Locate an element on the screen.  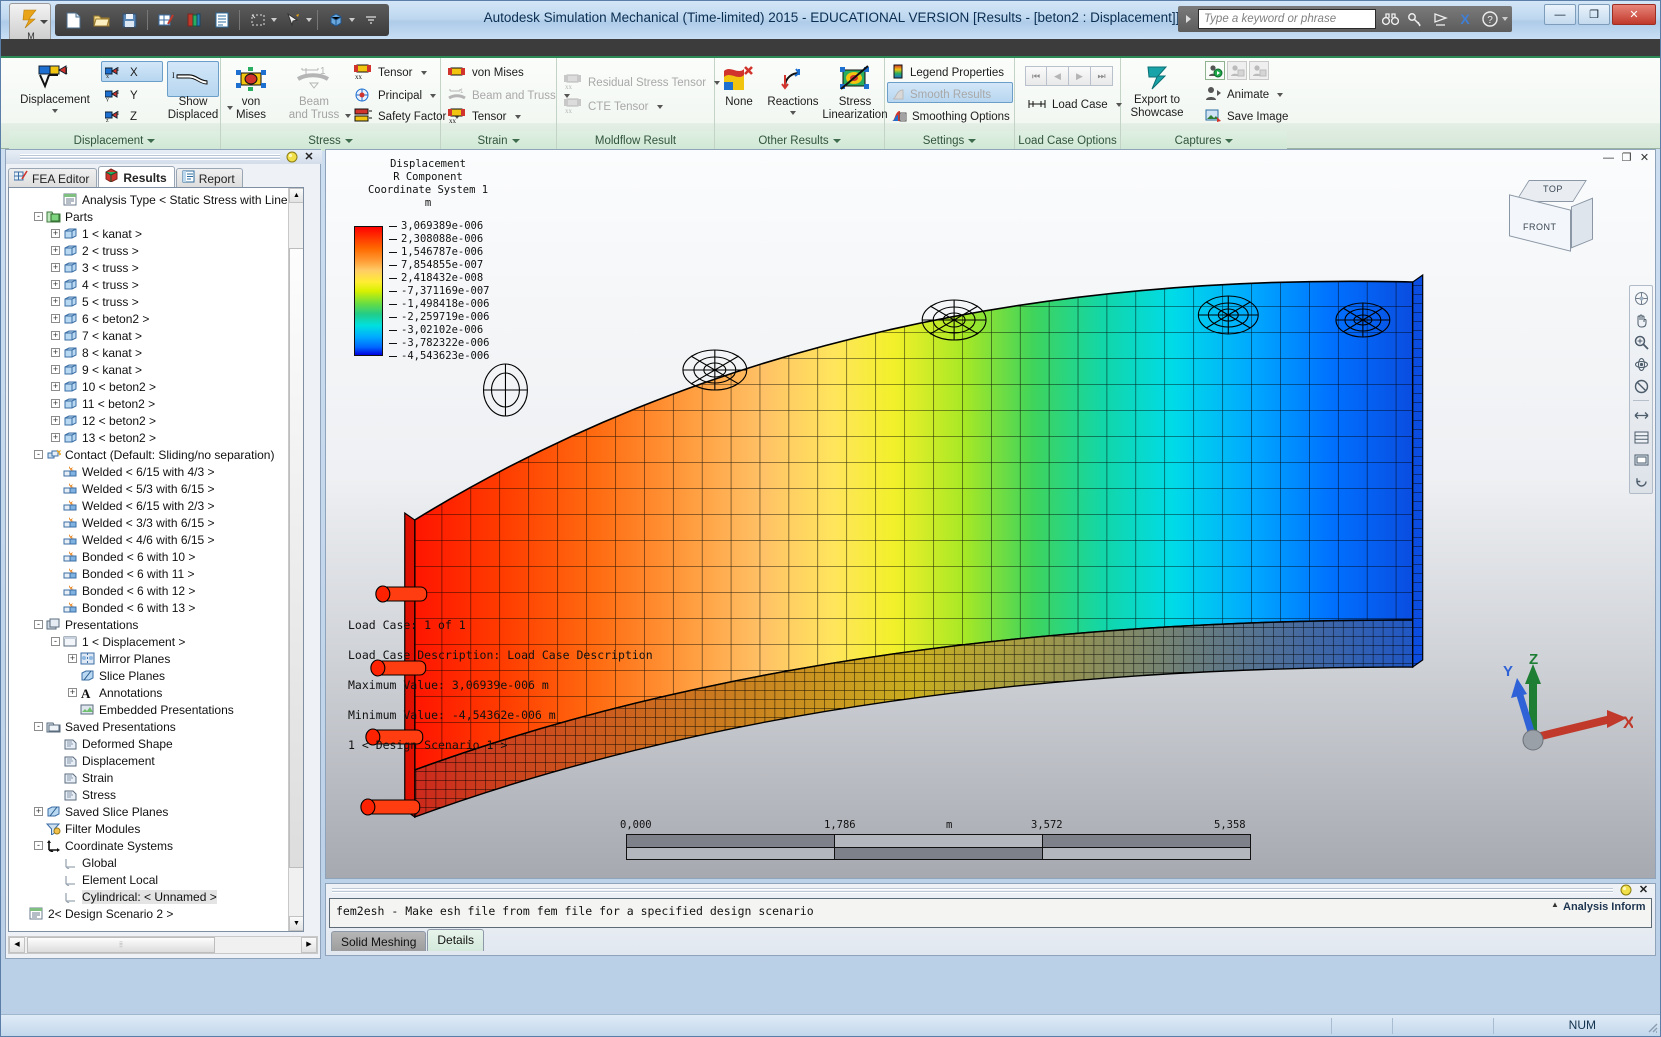
tree-item: +6 < beton2 > is located at coordinates (149, 318).